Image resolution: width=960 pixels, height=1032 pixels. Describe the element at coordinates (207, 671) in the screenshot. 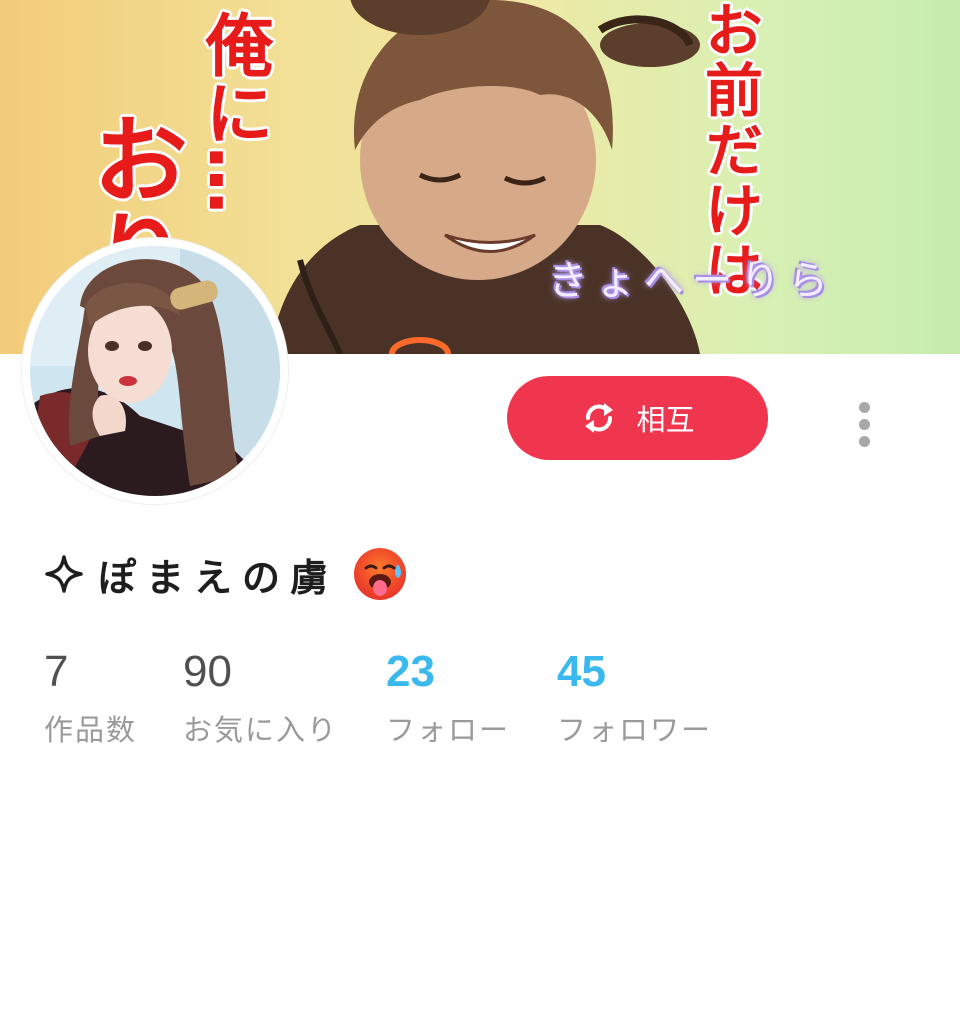

I see `stat-favorites-value: 90` at that location.